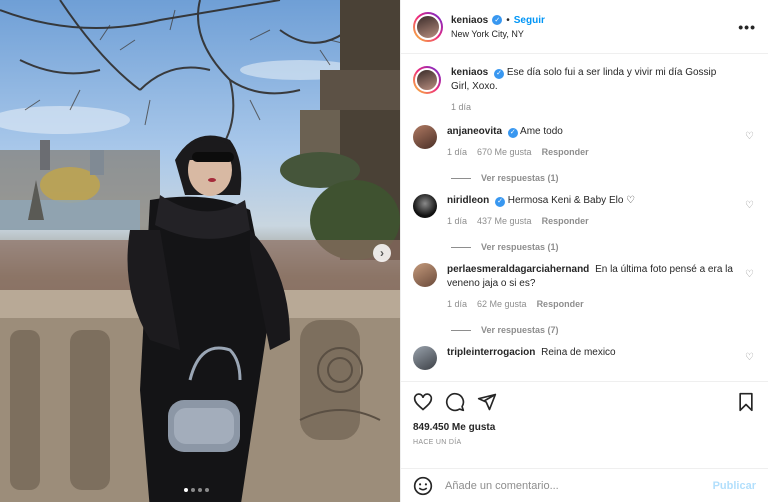 The image size is (768, 502). I want to click on heart-icon, so click(423, 402).